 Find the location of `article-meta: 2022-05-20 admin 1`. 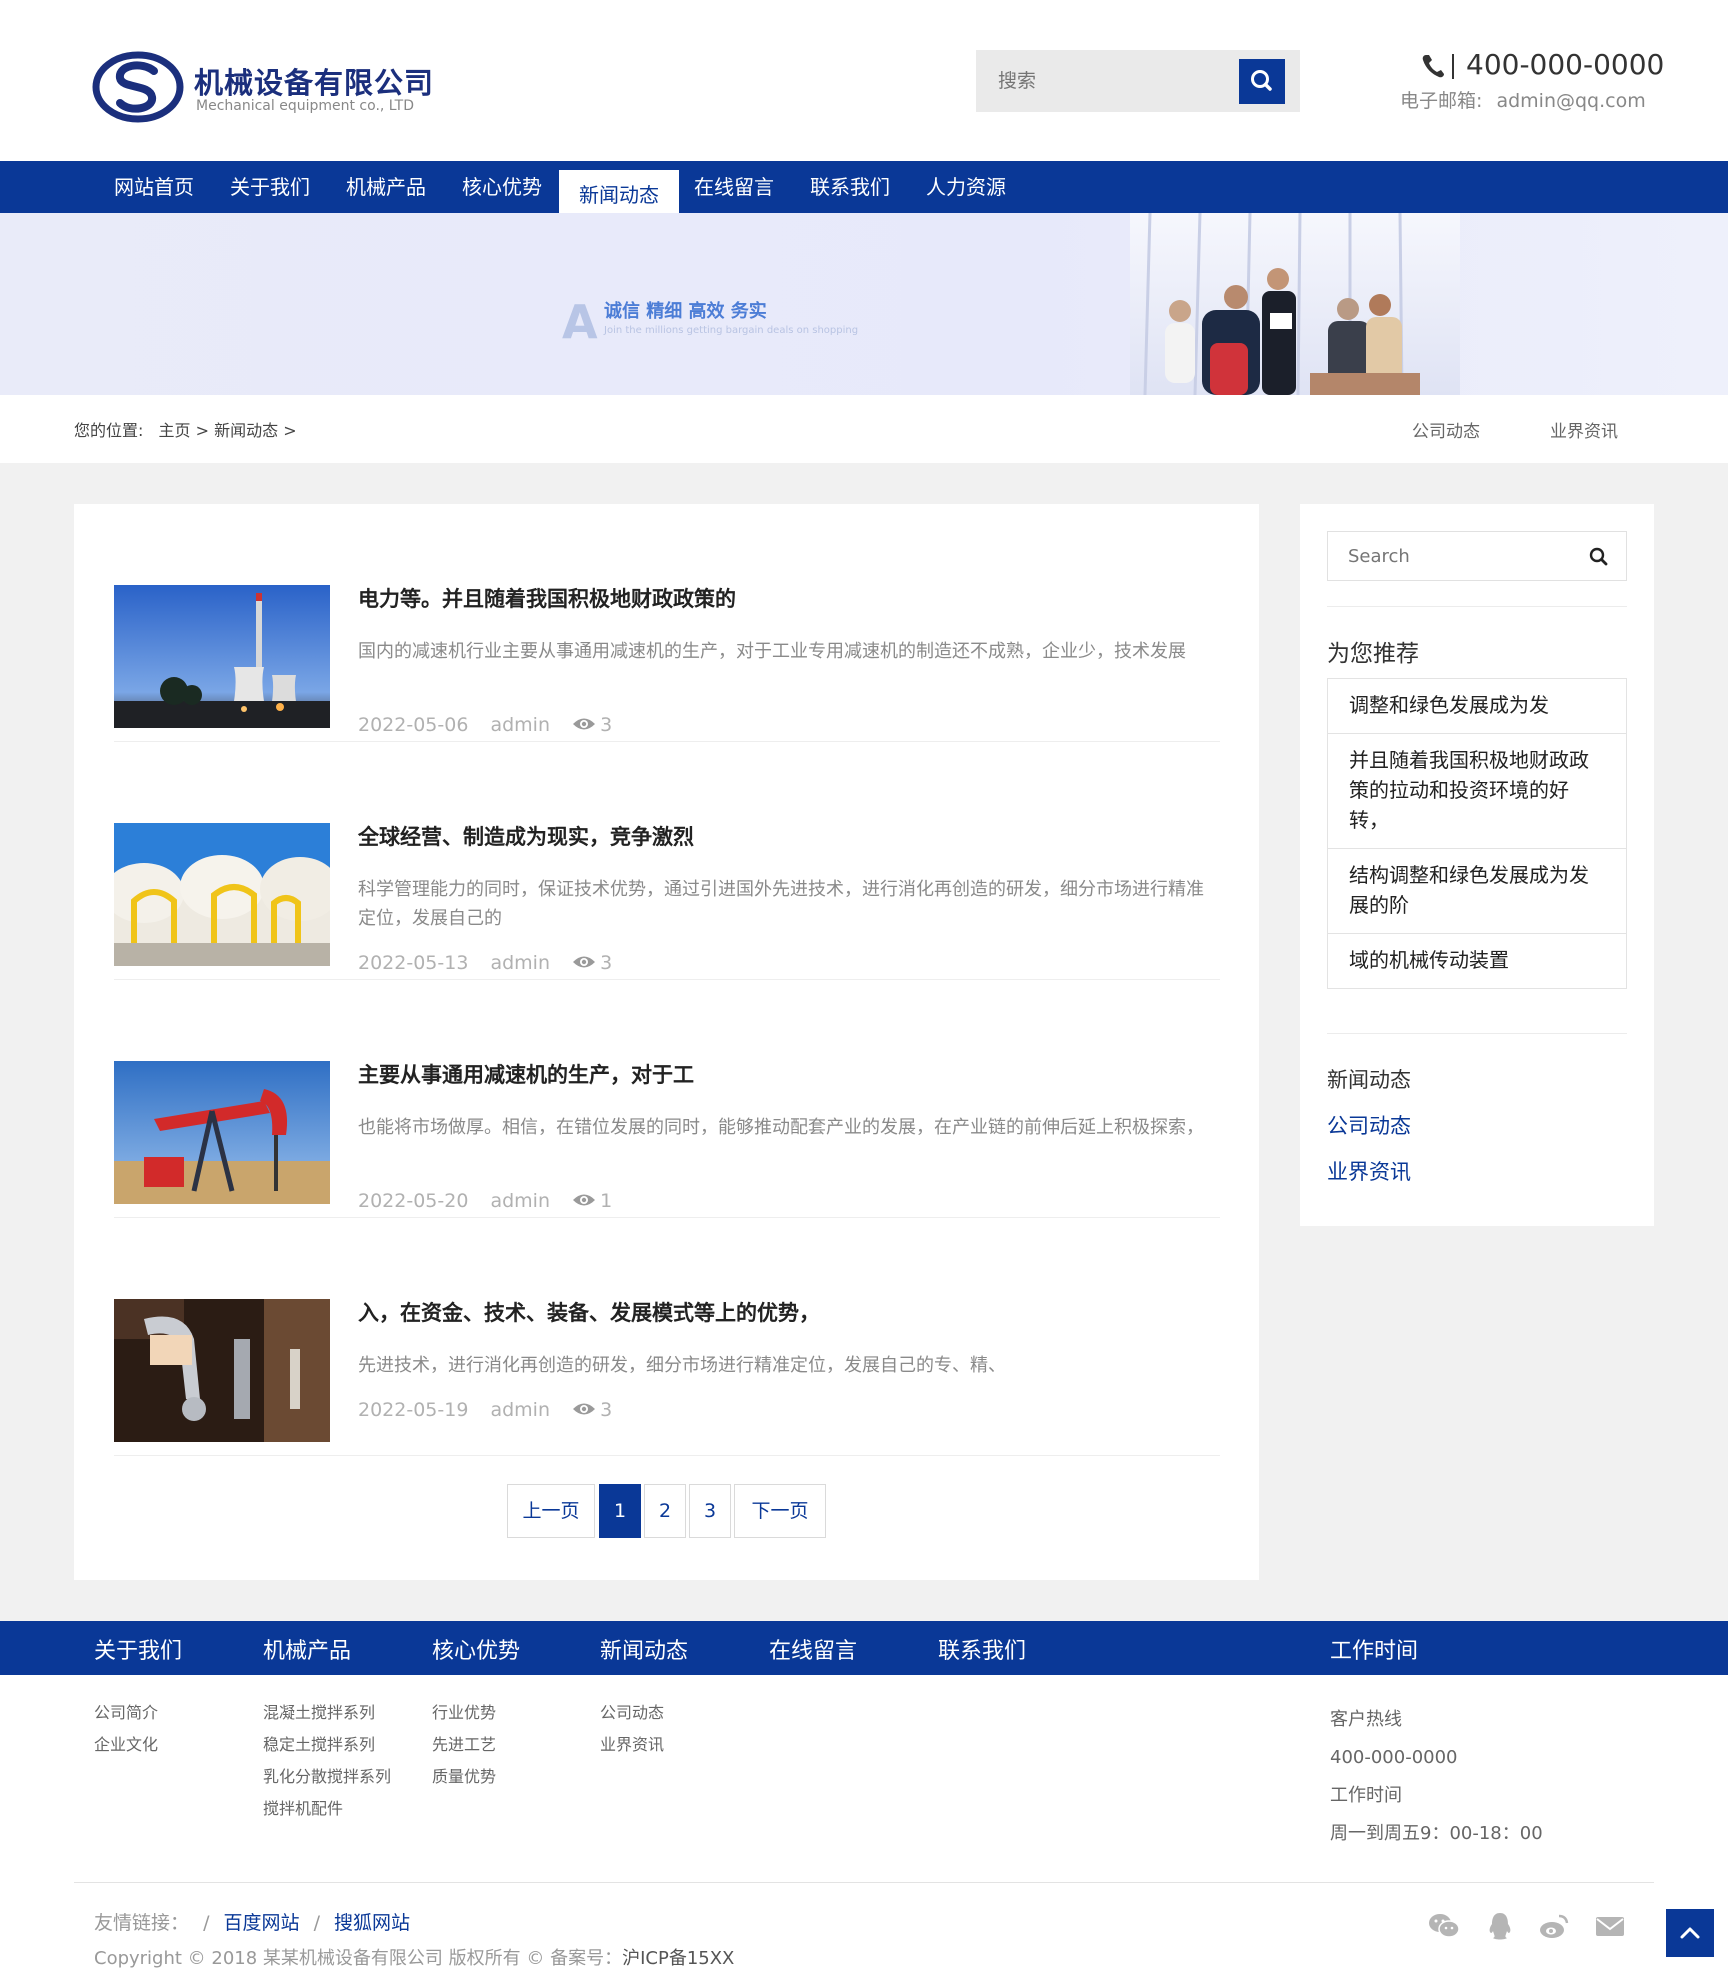

article-meta: 2022-05-20 admin 1 is located at coordinates (493, 1201).